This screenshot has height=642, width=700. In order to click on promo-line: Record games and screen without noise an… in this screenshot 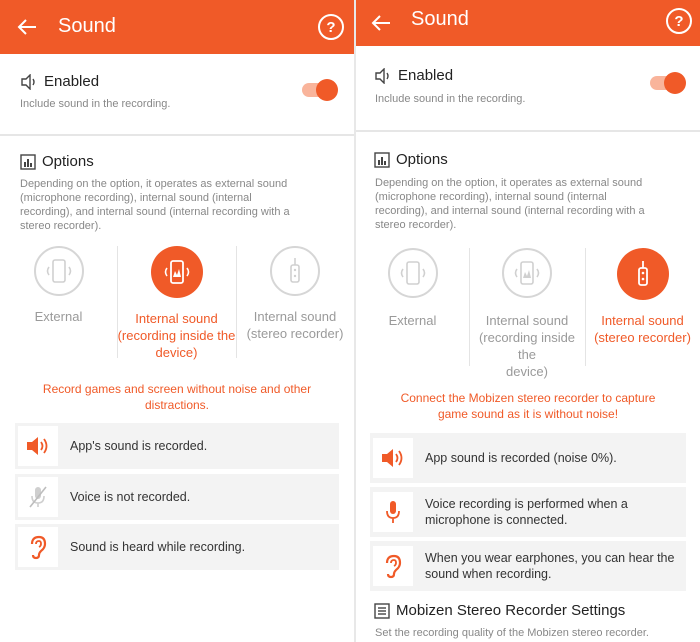, I will do `click(177, 389)`.